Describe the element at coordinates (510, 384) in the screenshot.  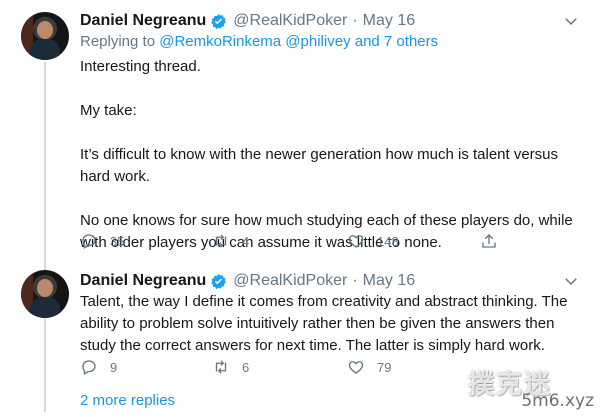
I see `watermark-logo: 撲克迷` at that location.